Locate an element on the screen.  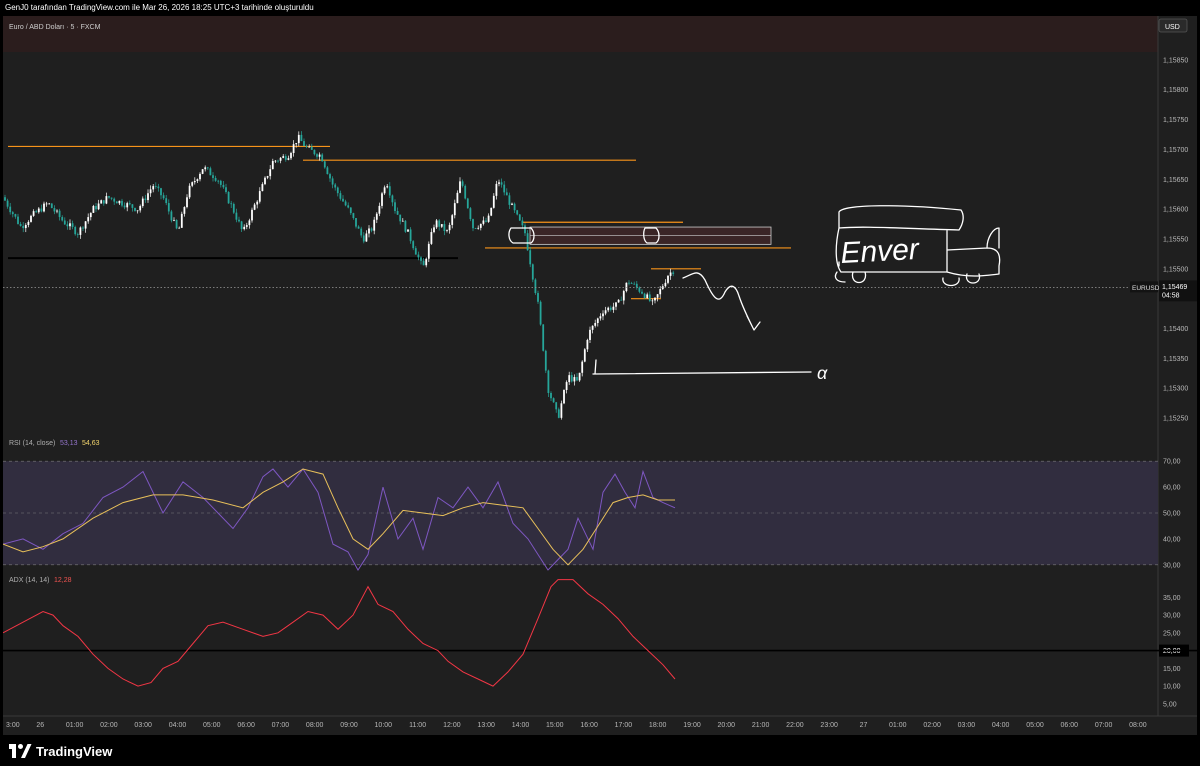
time-tick-label: 07:00 is located at coordinates (1104, 725).